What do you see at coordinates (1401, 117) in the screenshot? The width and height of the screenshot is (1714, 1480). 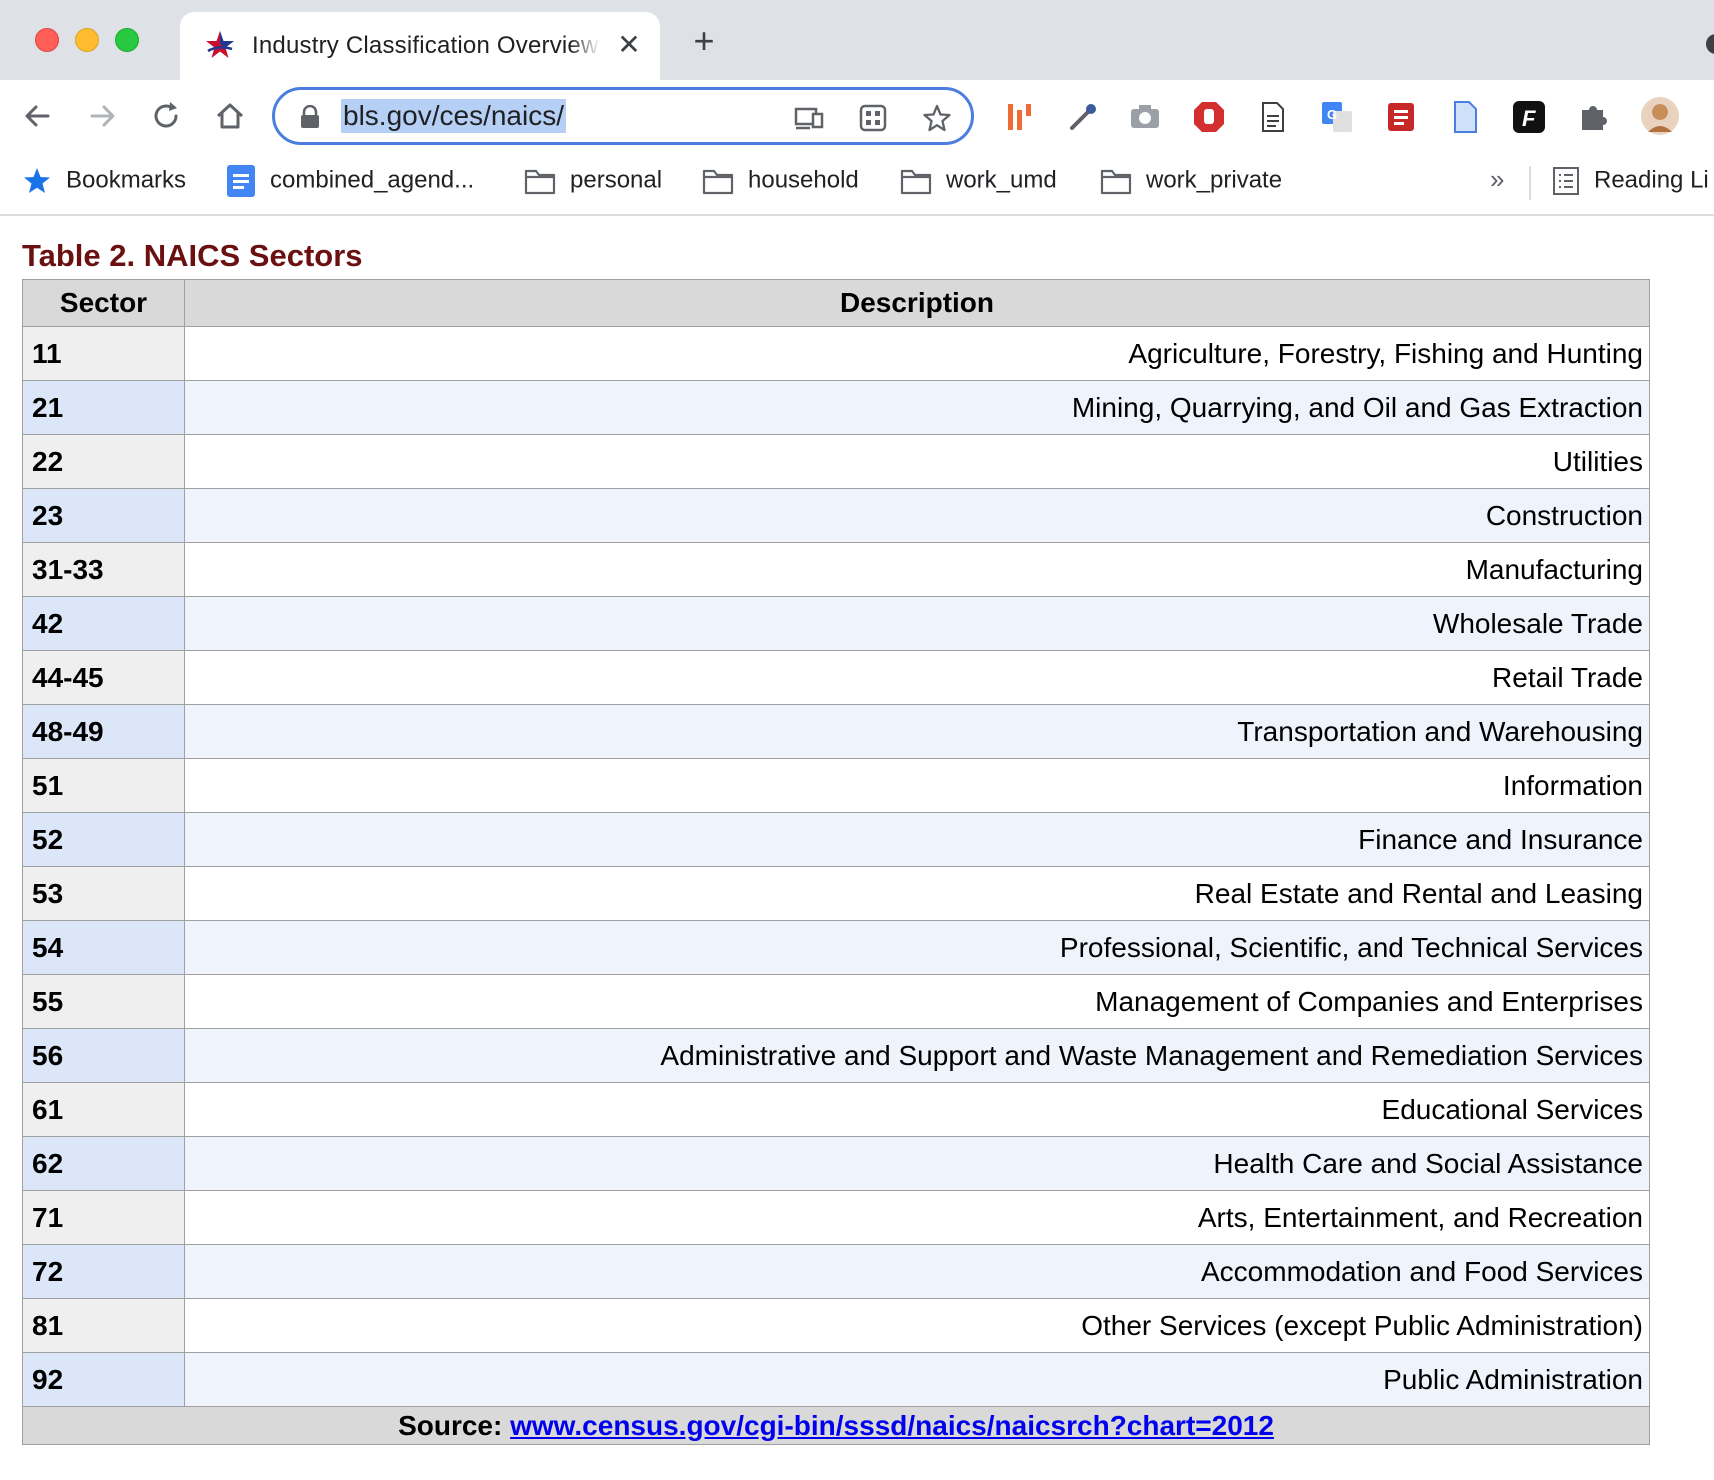 I see `red-document-icon` at bounding box center [1401, 117].